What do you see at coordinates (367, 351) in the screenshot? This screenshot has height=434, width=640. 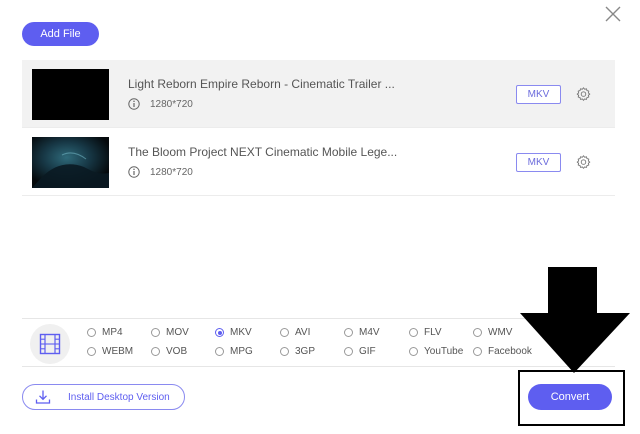 I see `format-label: GIF` at bounding box center [367, 351].